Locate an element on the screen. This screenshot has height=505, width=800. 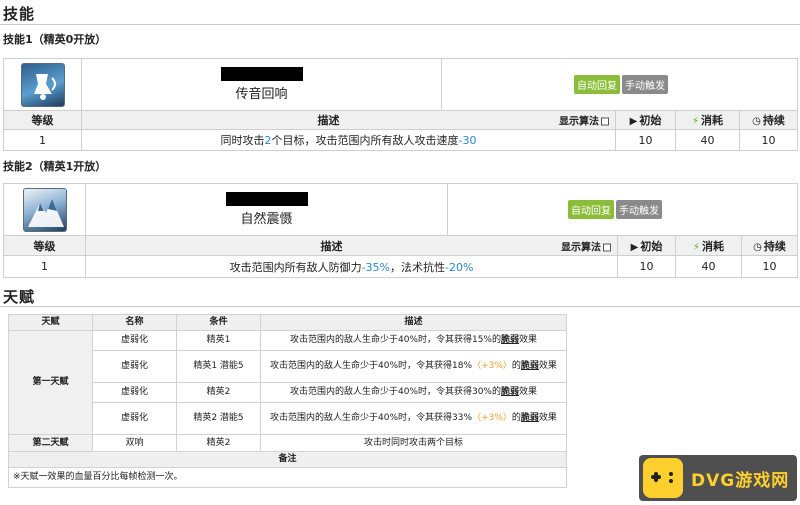
talent-description: 攻击范围内的敌人生命少于40%时，令其获得33%（+3%）的脆弱效果 is located at coordinates (413, 418).